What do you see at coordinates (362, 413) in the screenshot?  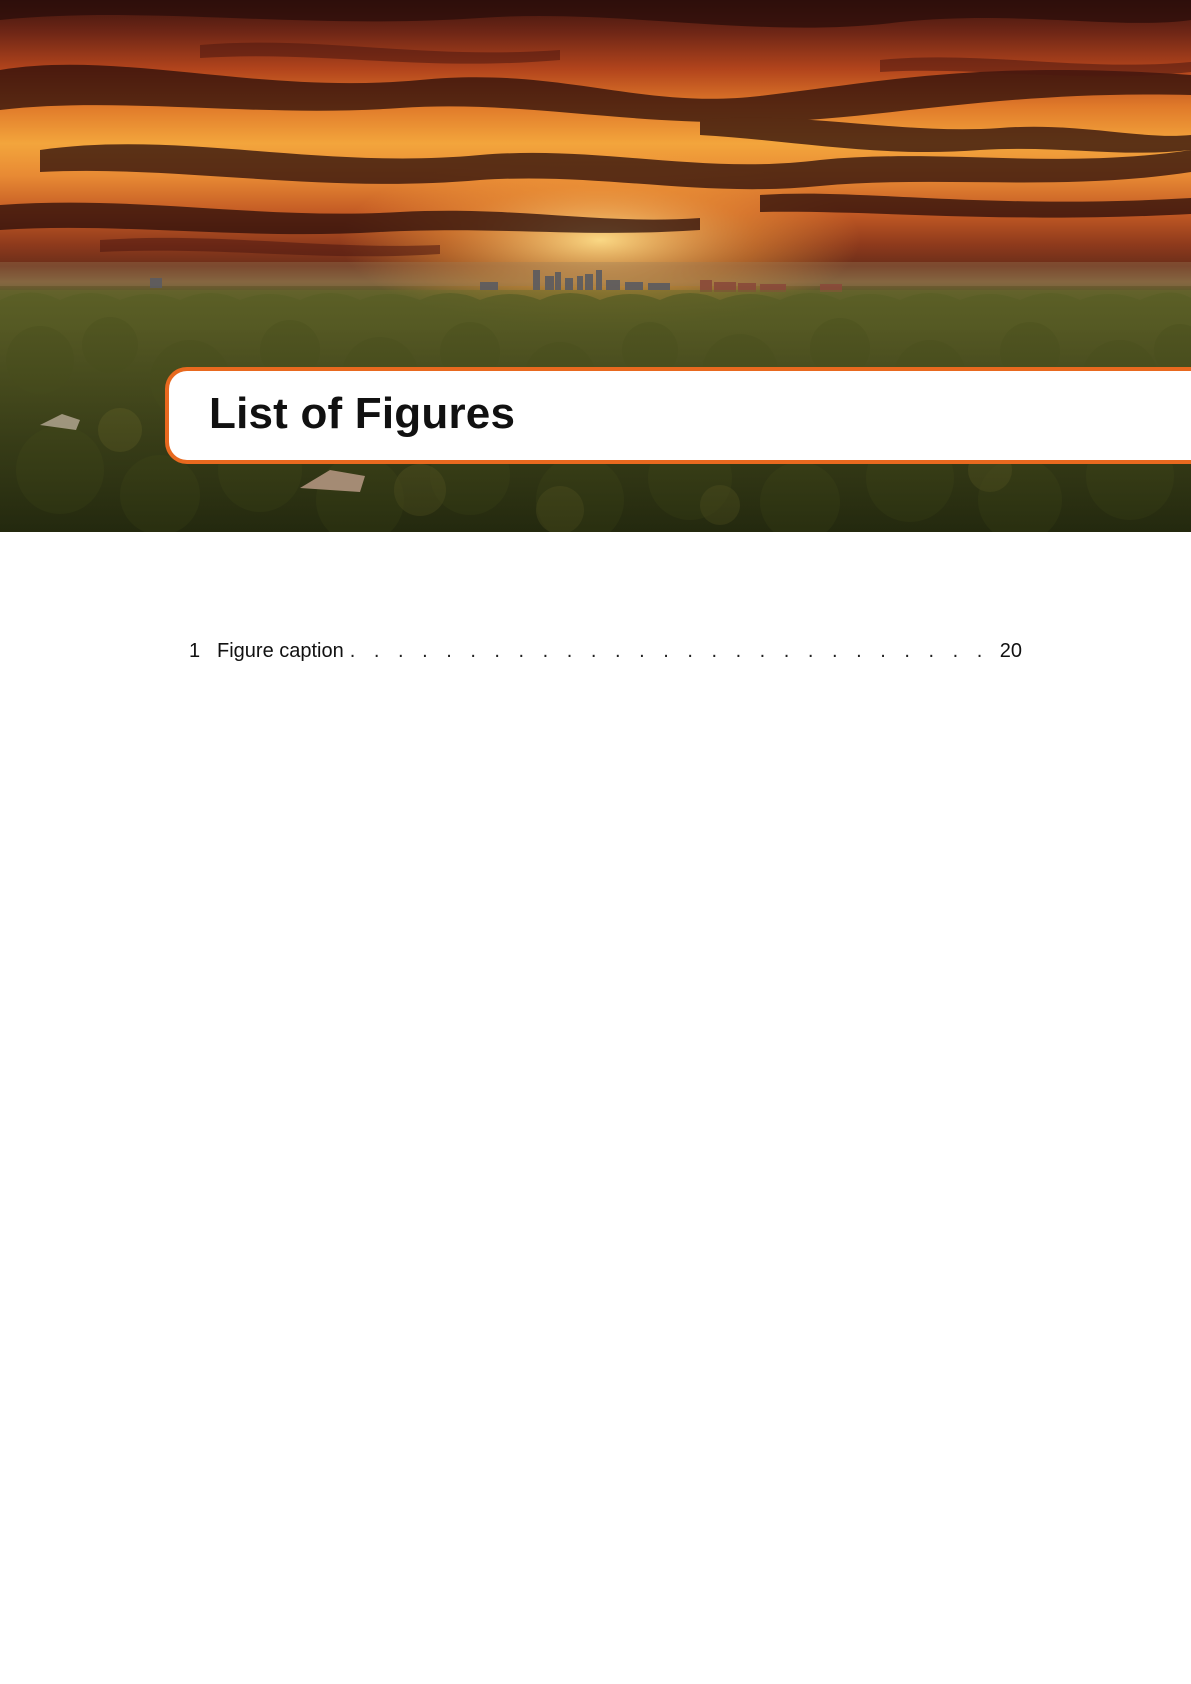 I see `page-title: List of Figures` at bounding box center [362, 413].